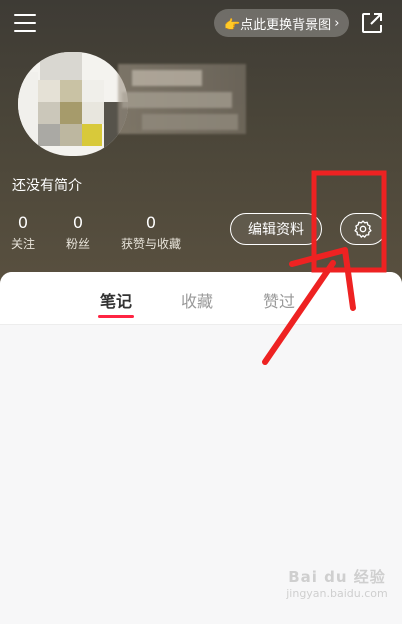  I want to click on watermark-logo: Bai du 经验, so click(337, 577).